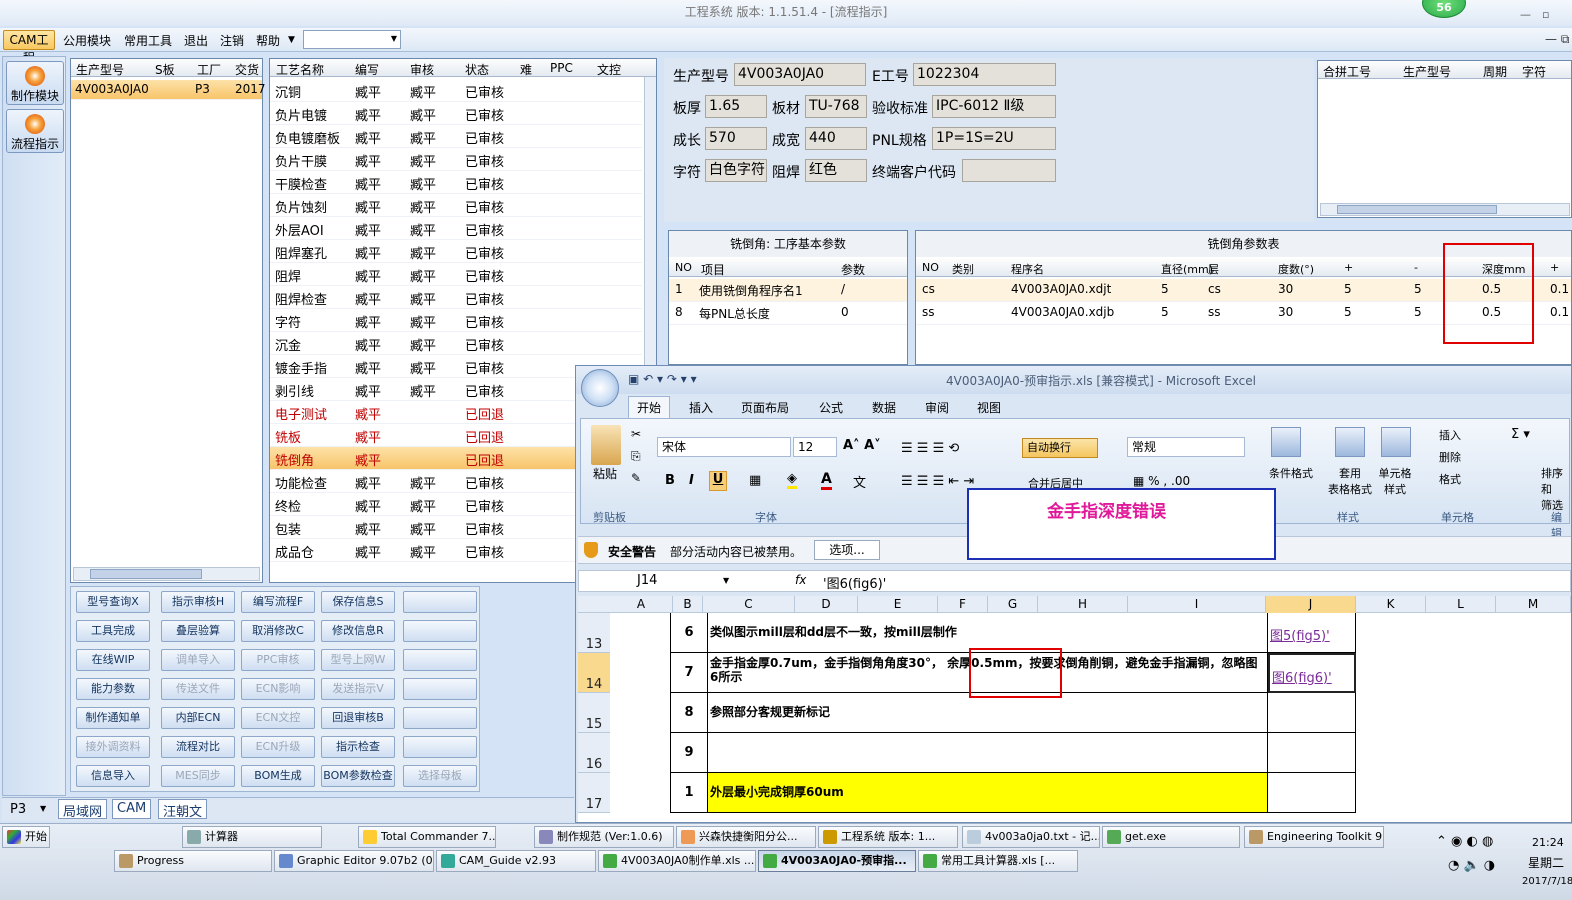  I want to click on action-button: ECN文控, so click(278, 718).